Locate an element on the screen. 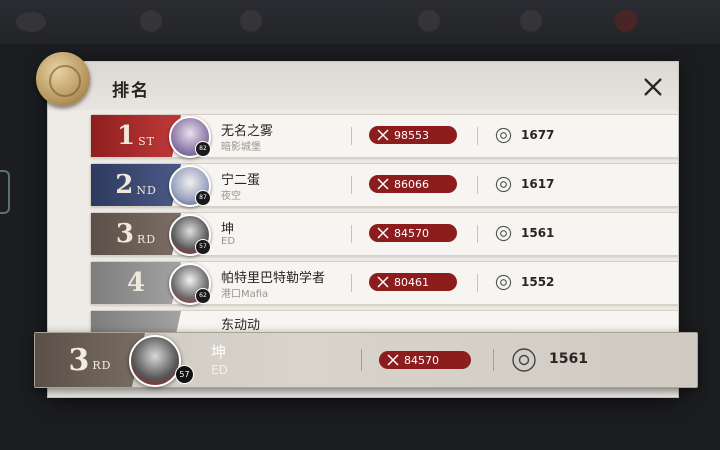 The height and width of the screenshot is (450, 720). background-top-bar is located at coordinates (360, 22).